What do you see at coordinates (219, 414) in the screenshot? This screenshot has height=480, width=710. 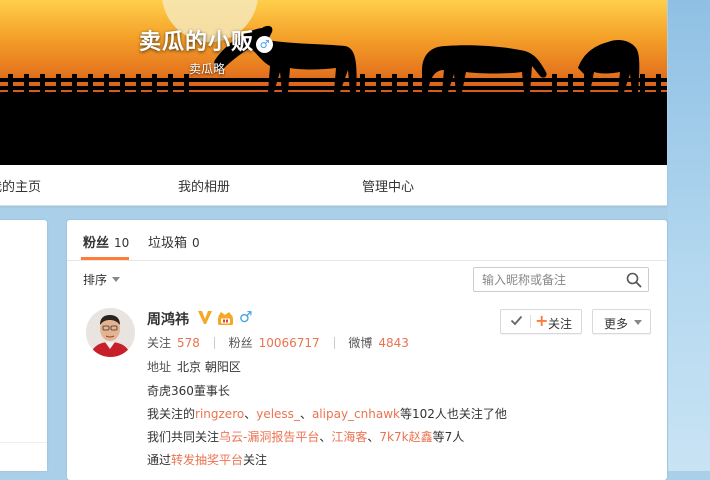 I see `user-link: ringzero` at bounding box center [219, 414].